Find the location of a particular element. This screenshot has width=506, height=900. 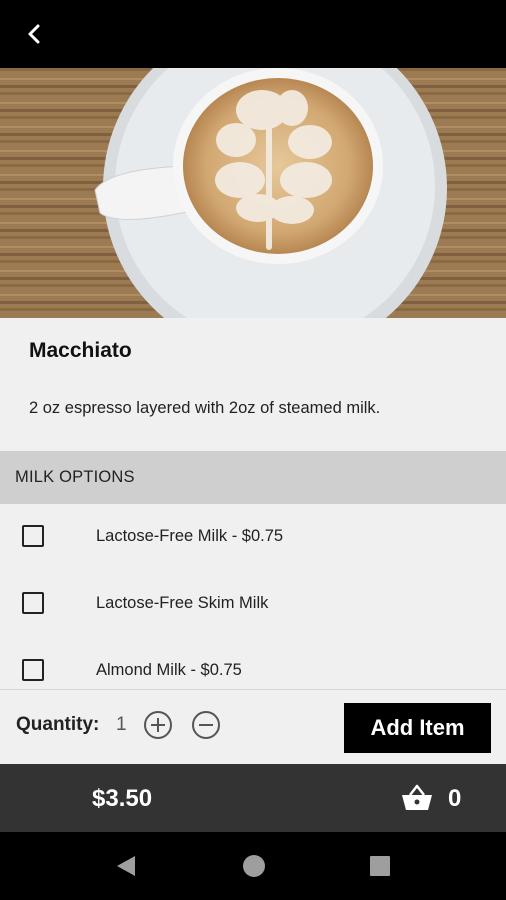

milk-options-header: MILK OPTIONS is located at coordinates (253, 477).